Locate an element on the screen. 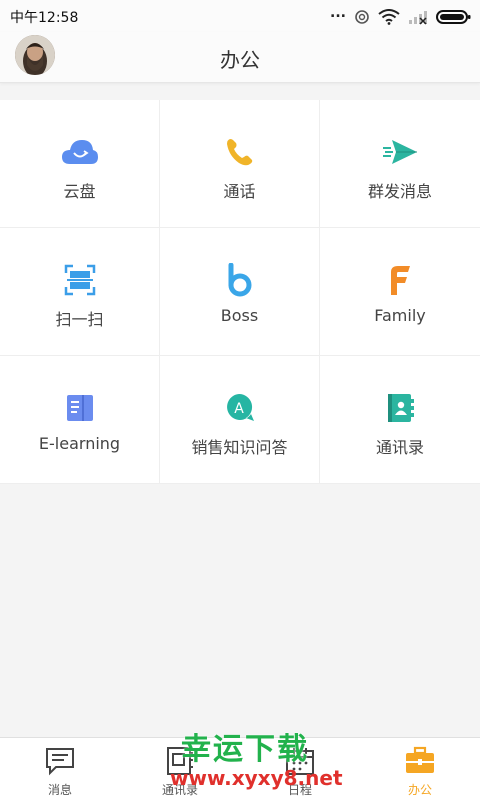 This screenshot has width=480, height=801. grid-item-elearning: E-learning is located at coordinates (80, 420).